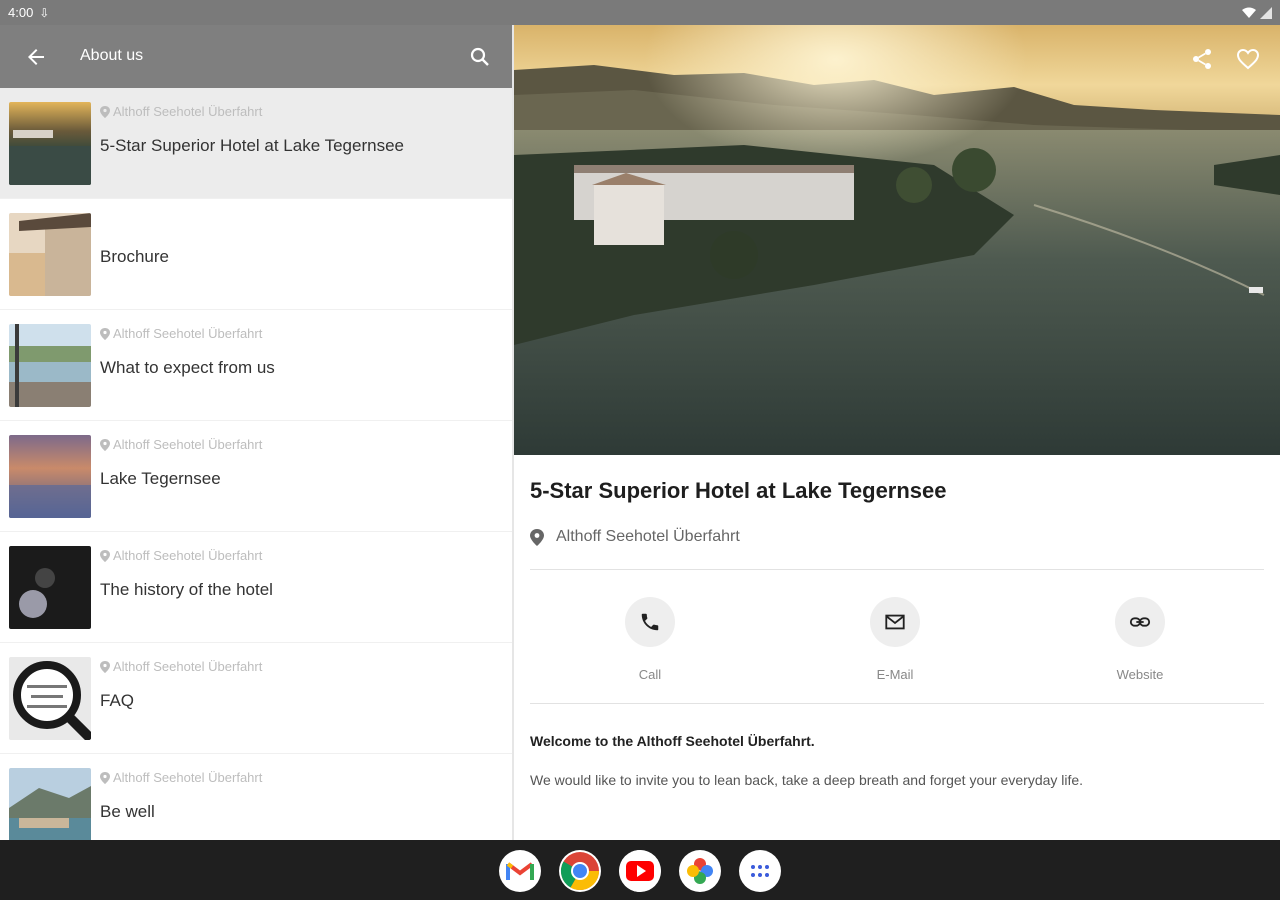 Image resolution: width=1280 pixels, height=900 pixels. What do you see at coordinates (480, 57) in the screenshot?
I see `search-icon` at bounding box center [480, 57].